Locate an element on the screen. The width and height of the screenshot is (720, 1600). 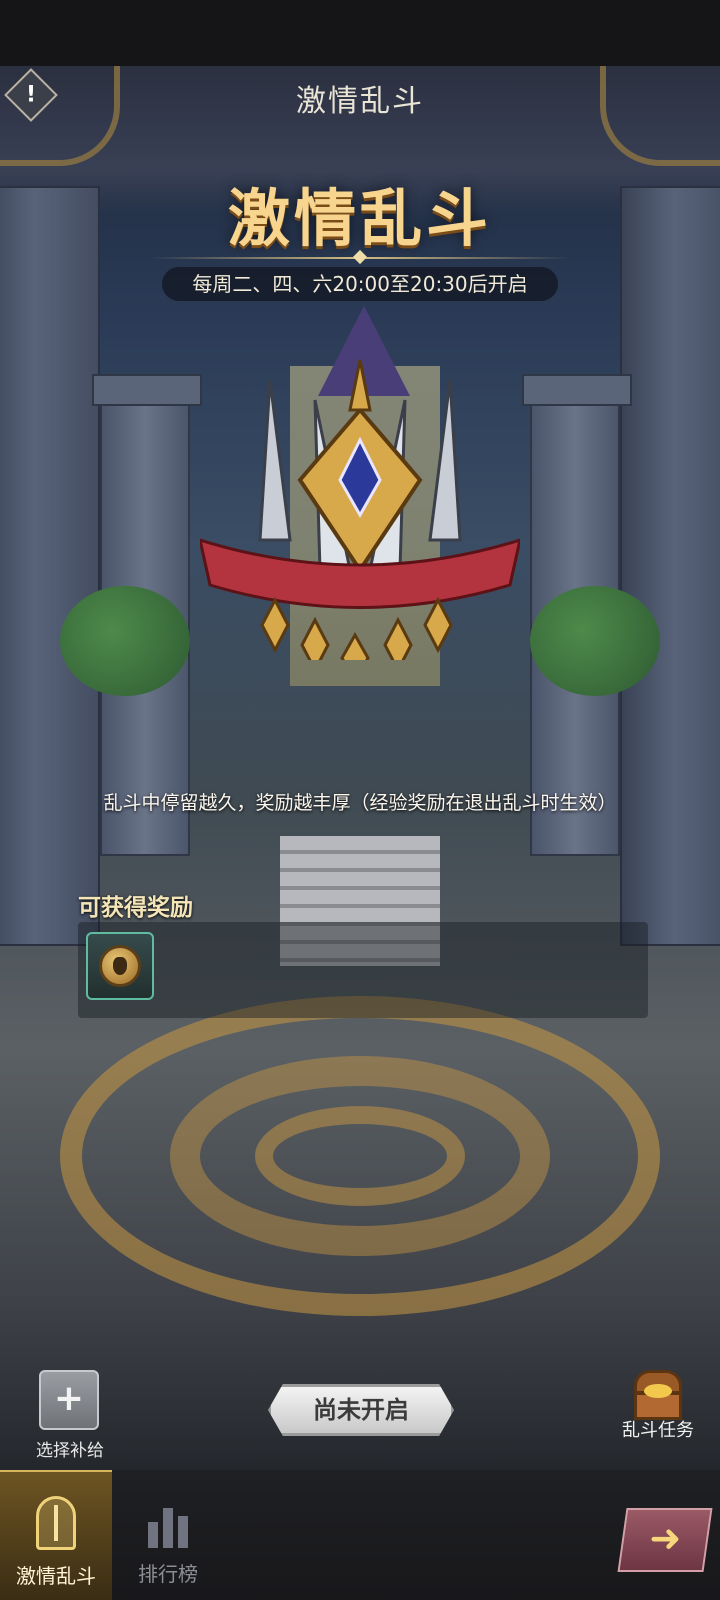
tab-ranking-label: 排行榜 is located at coordinates (168, 1574).